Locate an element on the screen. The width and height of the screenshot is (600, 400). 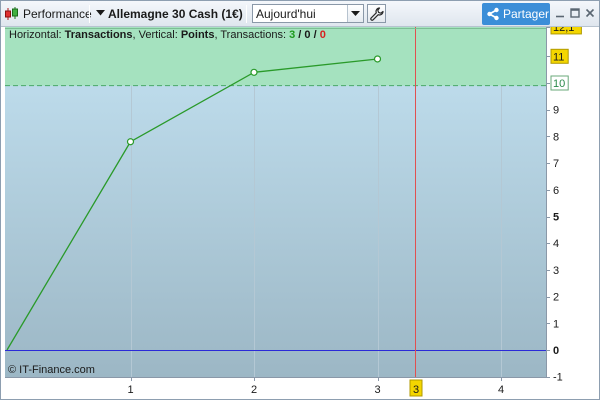
triangle-down-icon is located at coordinates (101, 13).